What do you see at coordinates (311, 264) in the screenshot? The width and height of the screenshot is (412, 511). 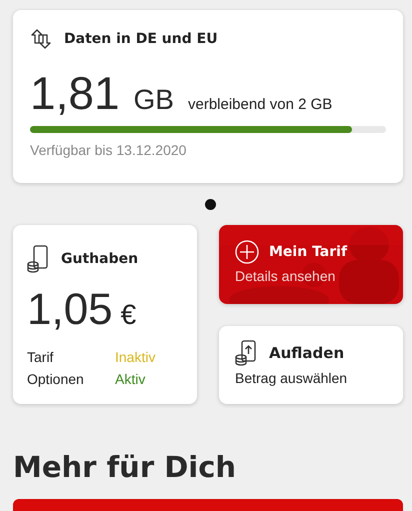 I see `tariff-card: Mein Tarif Details ansehen` at bounding box center [311, 264].